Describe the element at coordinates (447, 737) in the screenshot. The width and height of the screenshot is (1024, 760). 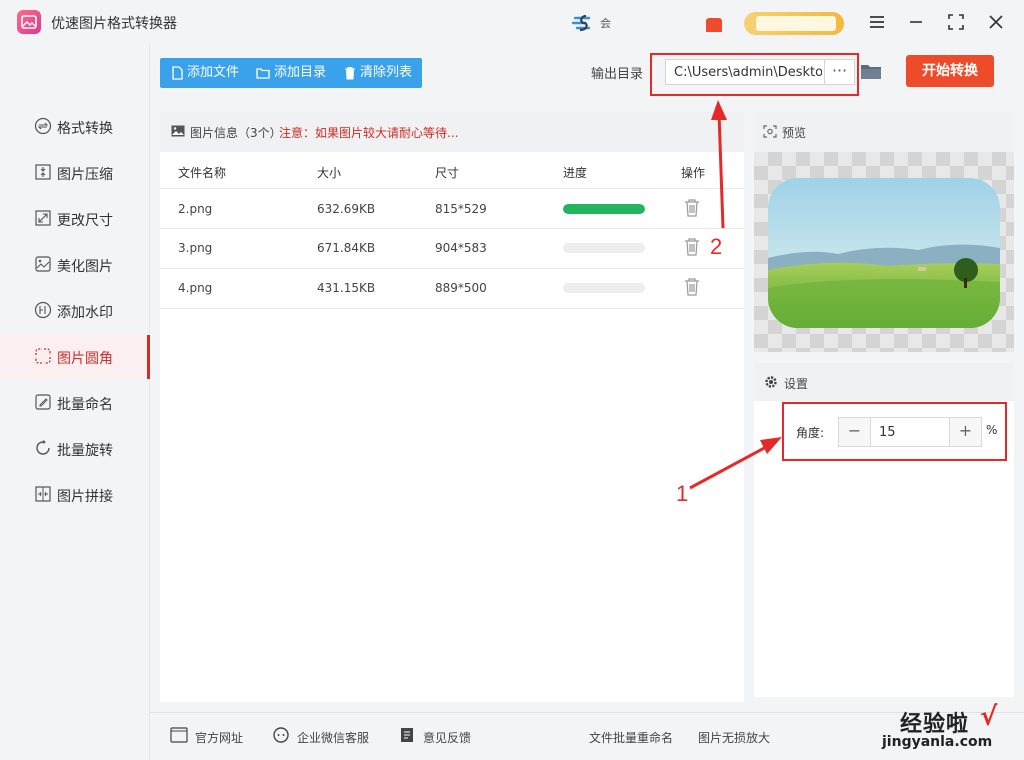
I see `feedback-link: 意见反馈` at that location.